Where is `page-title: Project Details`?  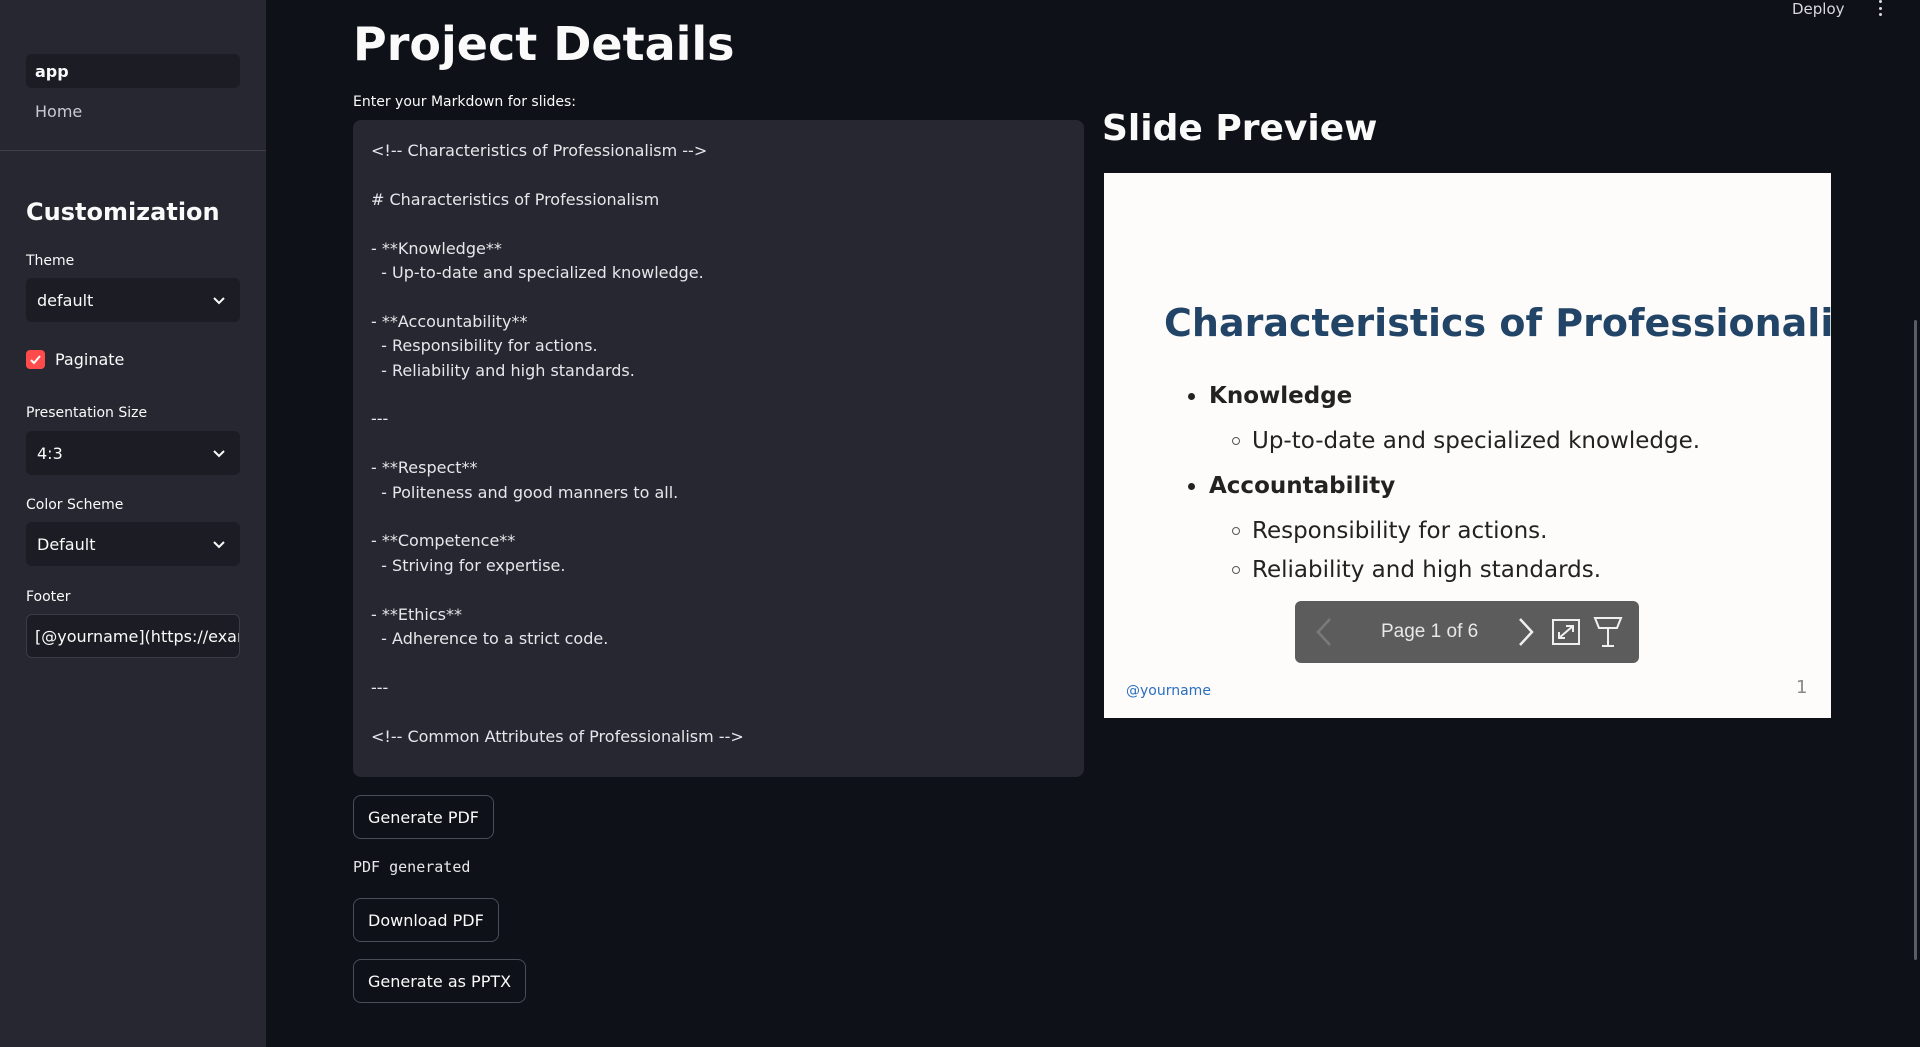 page-title: Project Details is located at coordinates (544, 44).